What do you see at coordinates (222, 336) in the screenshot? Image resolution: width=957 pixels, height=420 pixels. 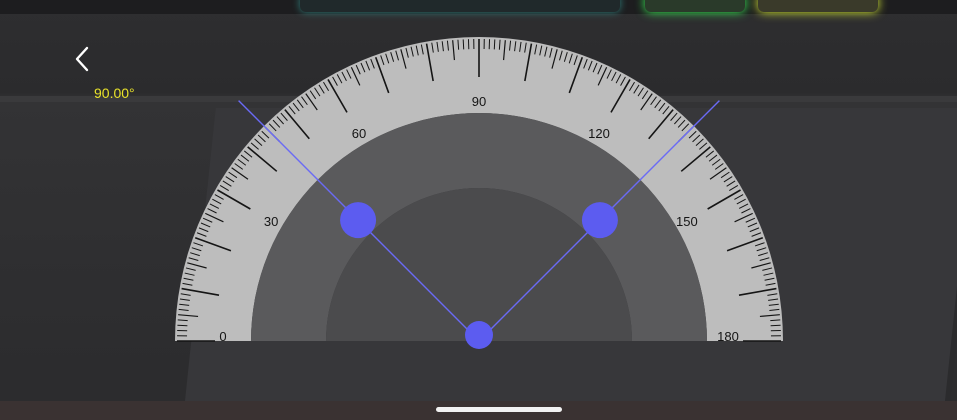 I see `scale-label-0: 0` at bounding box center [222, 336].